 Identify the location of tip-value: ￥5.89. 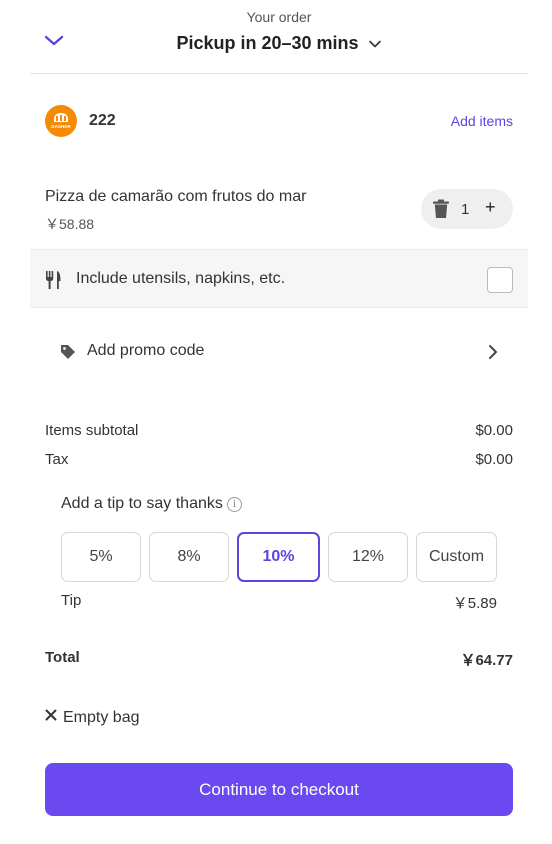
(474, 603).